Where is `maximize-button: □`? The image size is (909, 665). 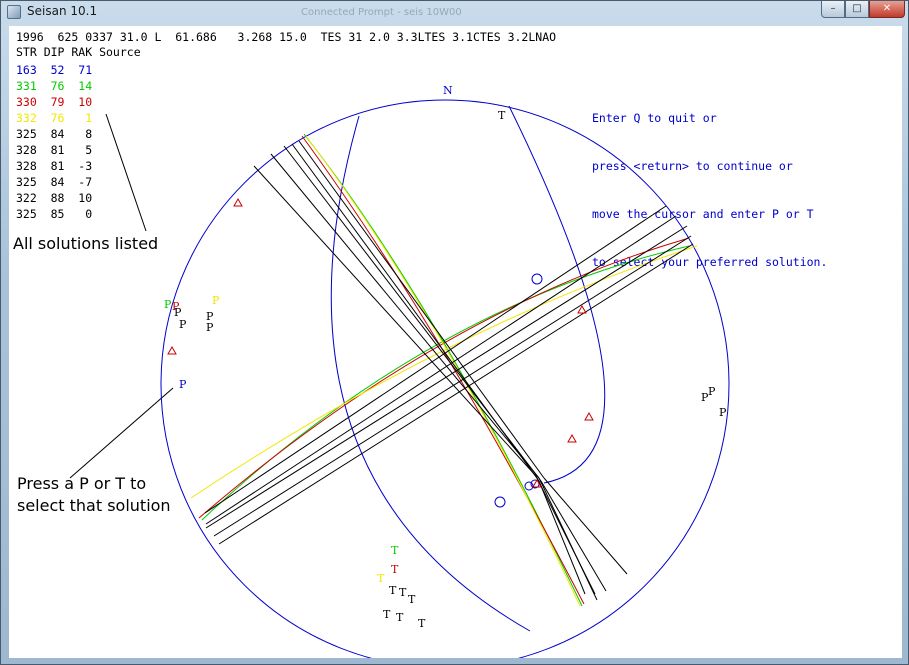
maximize-button: □ is located at coordinates (857, 9).